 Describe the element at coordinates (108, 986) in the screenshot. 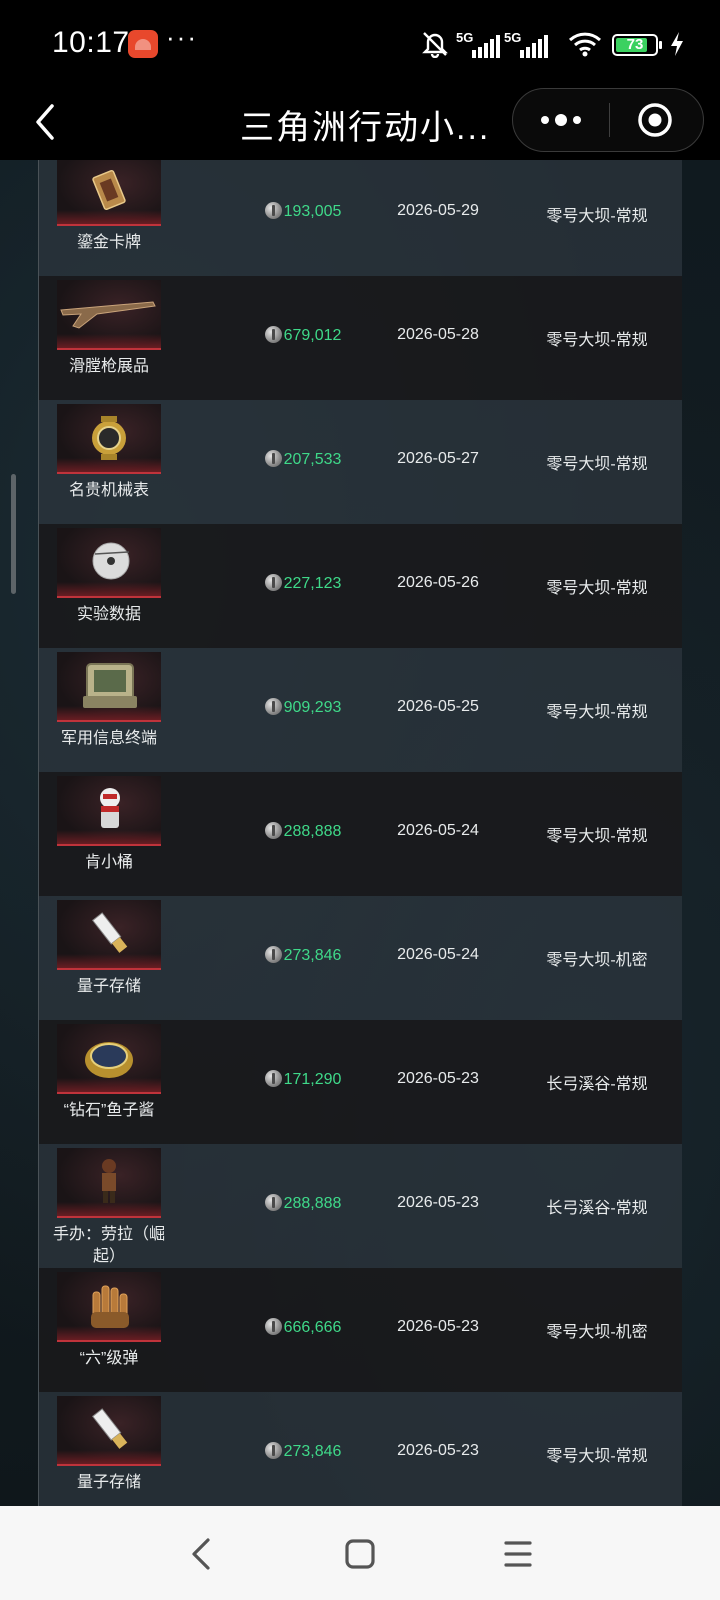

I see `item-name: 量子存储` at that location.